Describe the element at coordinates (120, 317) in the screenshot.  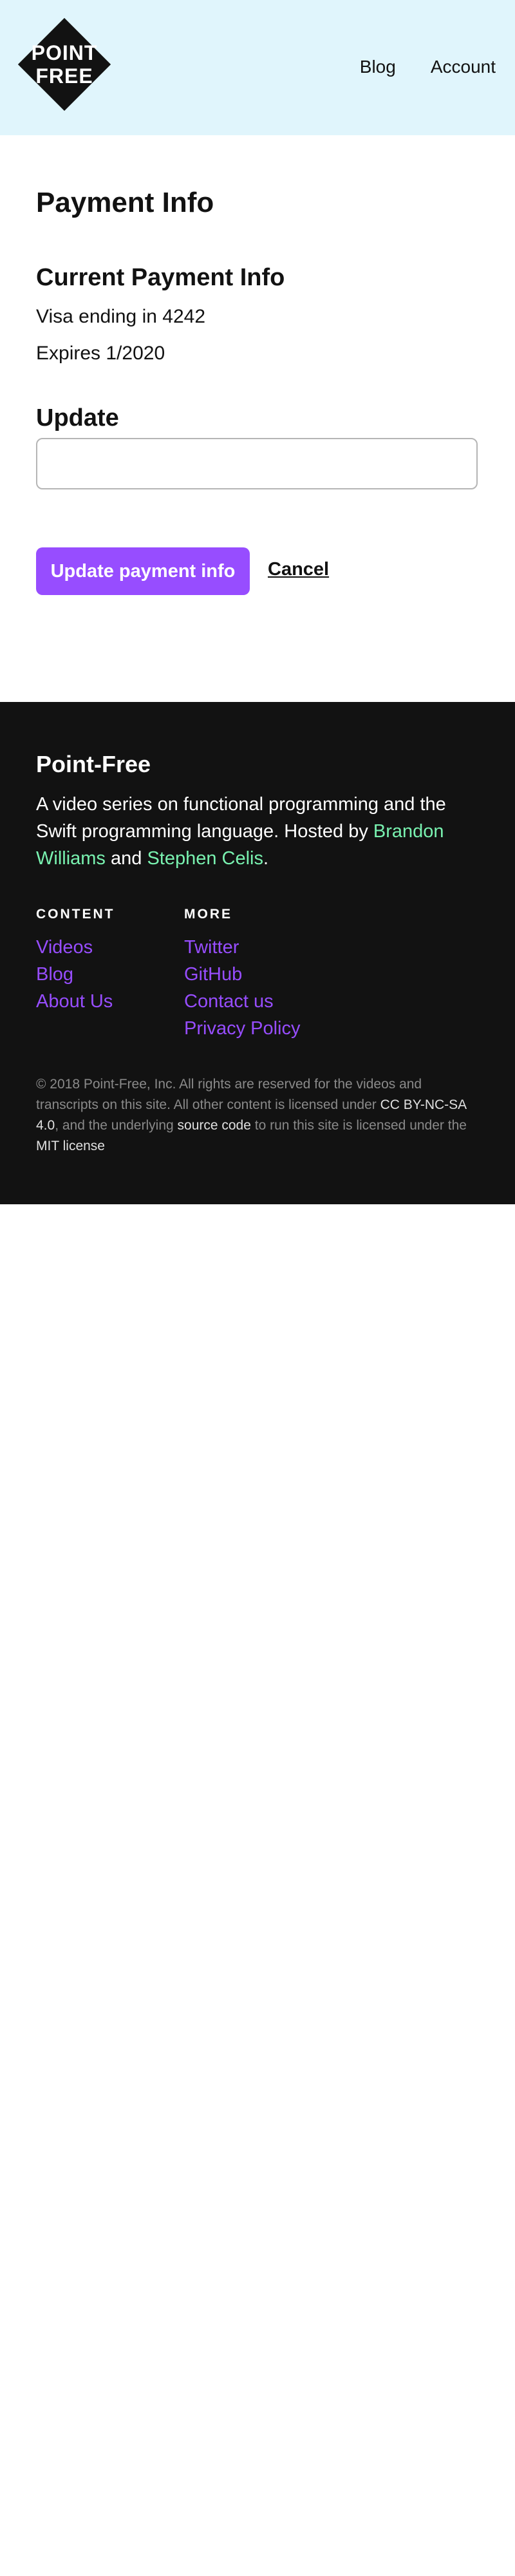
I see `card-ending-text: Visa ending in 4242` at that location.